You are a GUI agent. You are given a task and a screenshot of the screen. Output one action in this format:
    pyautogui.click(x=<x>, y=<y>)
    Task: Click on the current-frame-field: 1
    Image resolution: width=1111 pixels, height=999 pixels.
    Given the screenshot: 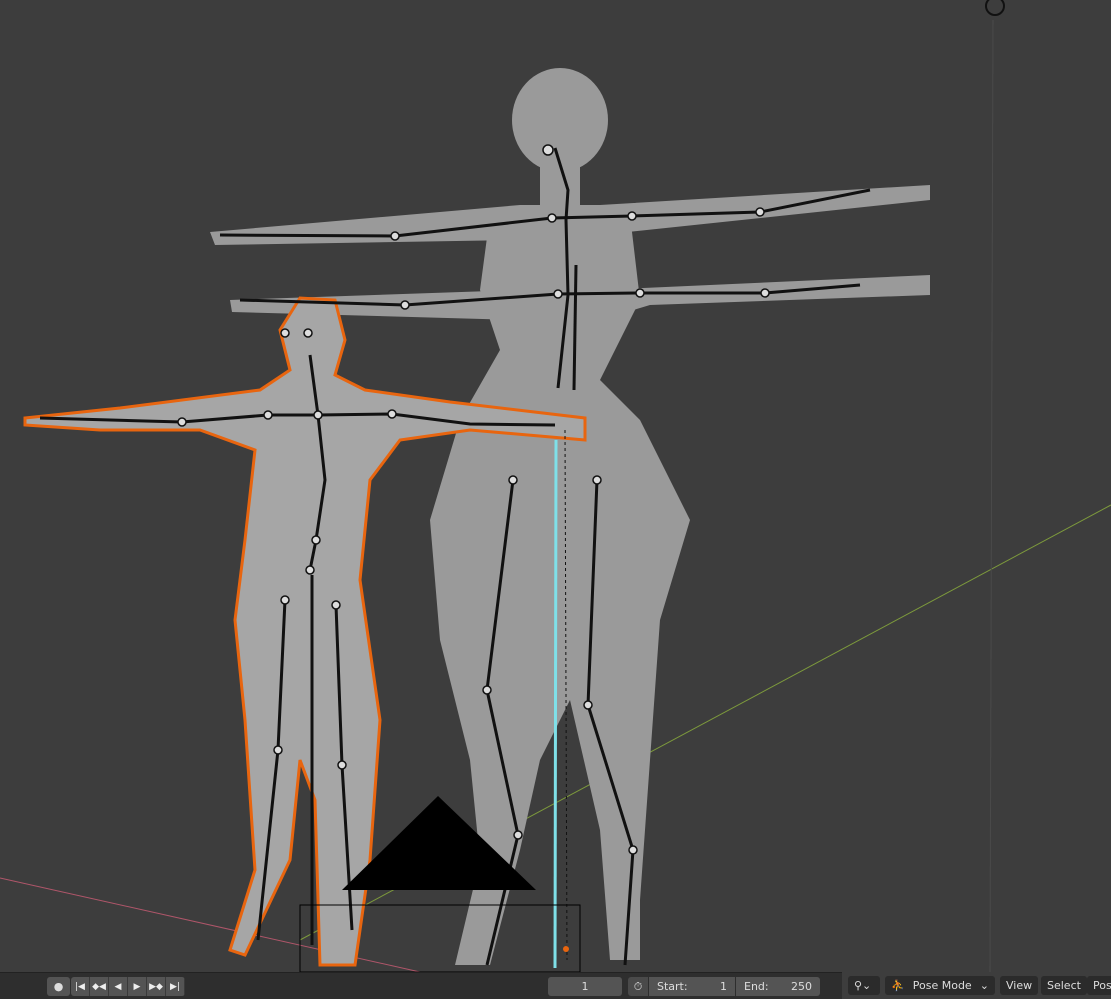 What is the action you would take?
    pyautogui.click(x=585, y=986)
    